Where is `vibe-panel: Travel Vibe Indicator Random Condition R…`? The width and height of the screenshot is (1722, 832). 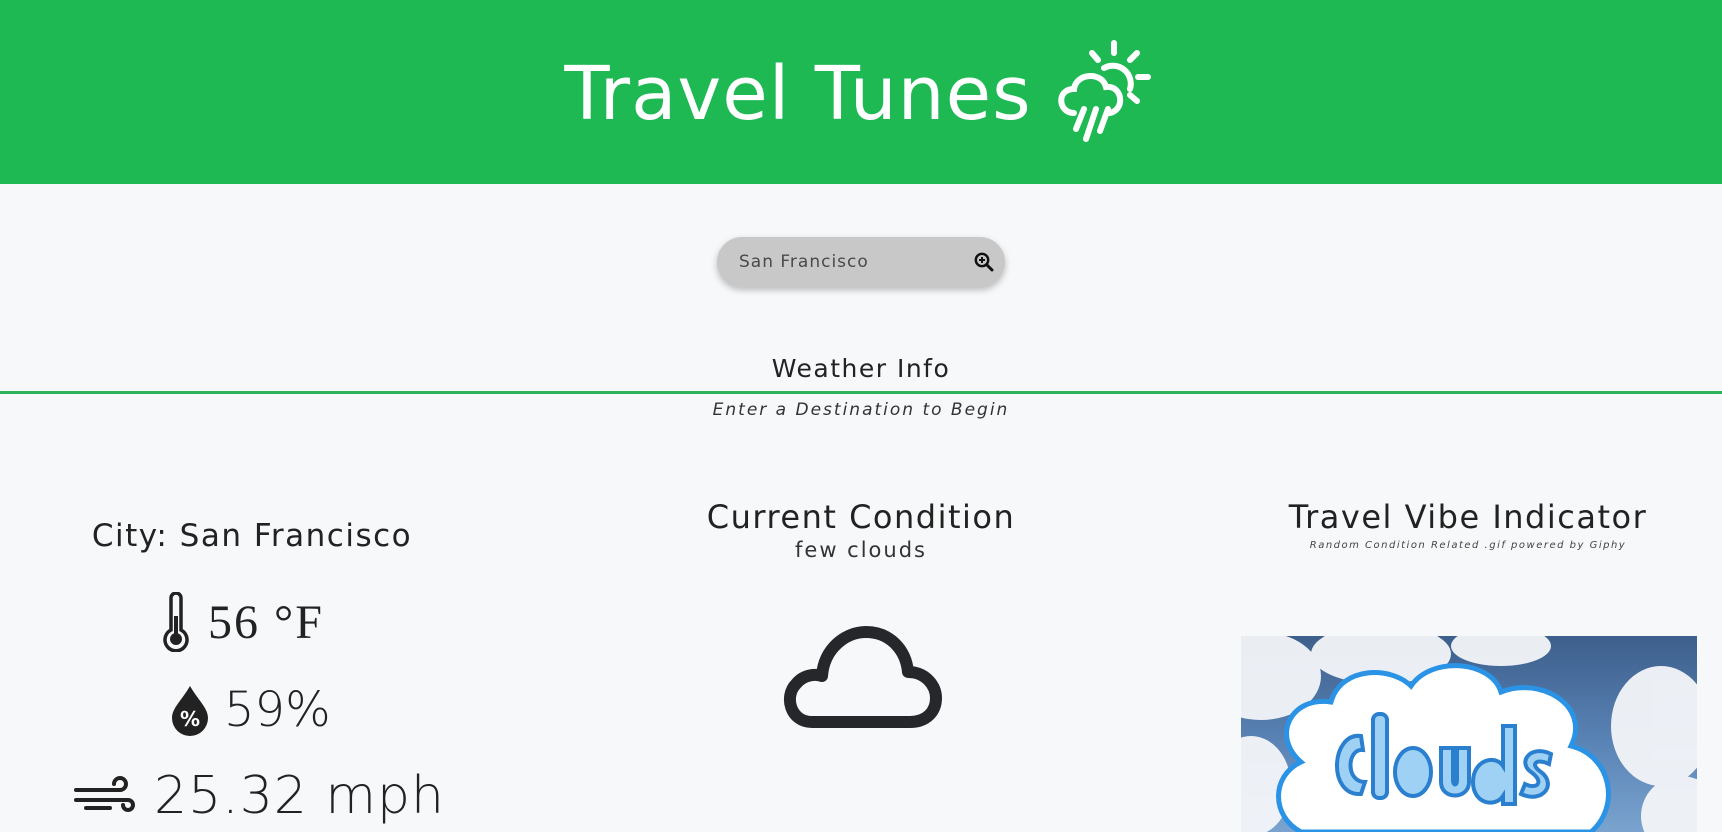 vibe-panel: Travel Vibe Indicator Random Condition R… is located at coordinates (1468, 524).